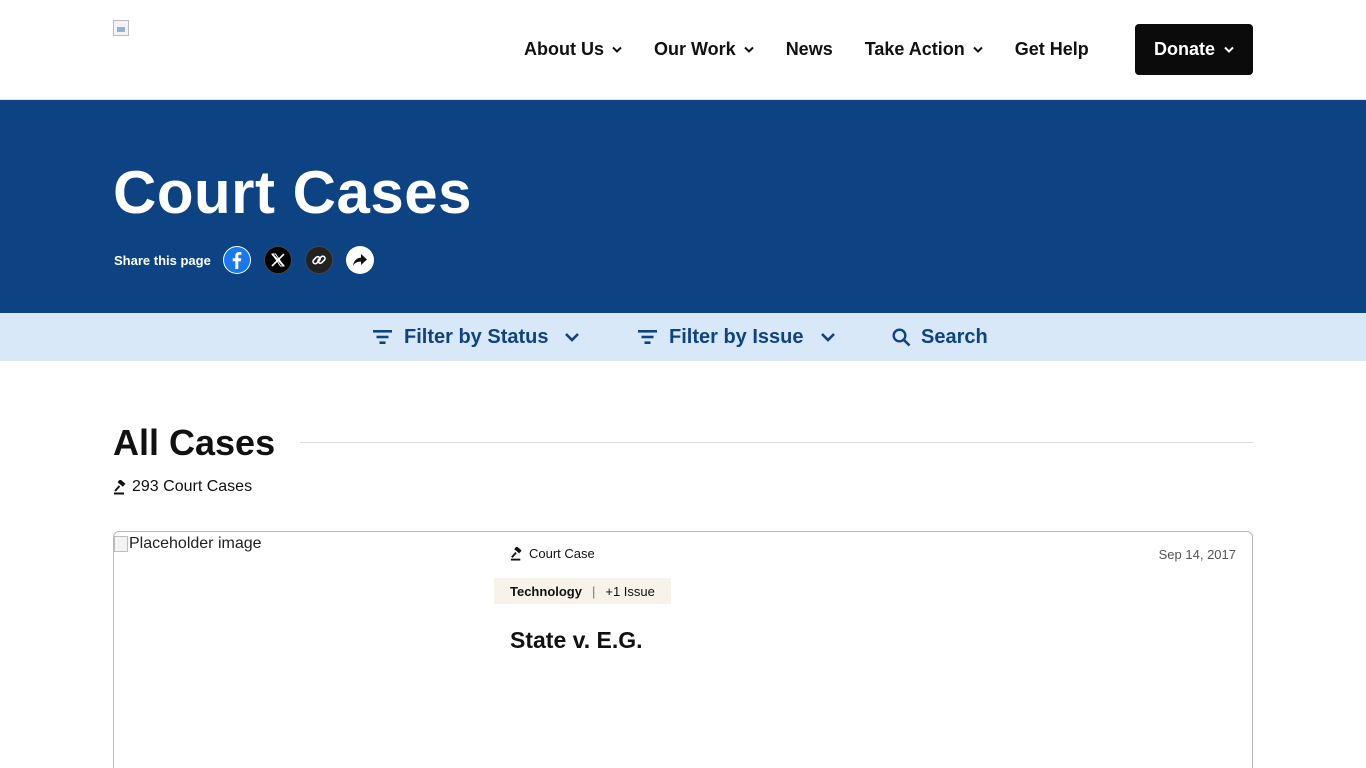 The height and width of the screenshot is (768, 1366). I want to click on case-card-tags: Technology | +1 Issue, so click(582, 591).